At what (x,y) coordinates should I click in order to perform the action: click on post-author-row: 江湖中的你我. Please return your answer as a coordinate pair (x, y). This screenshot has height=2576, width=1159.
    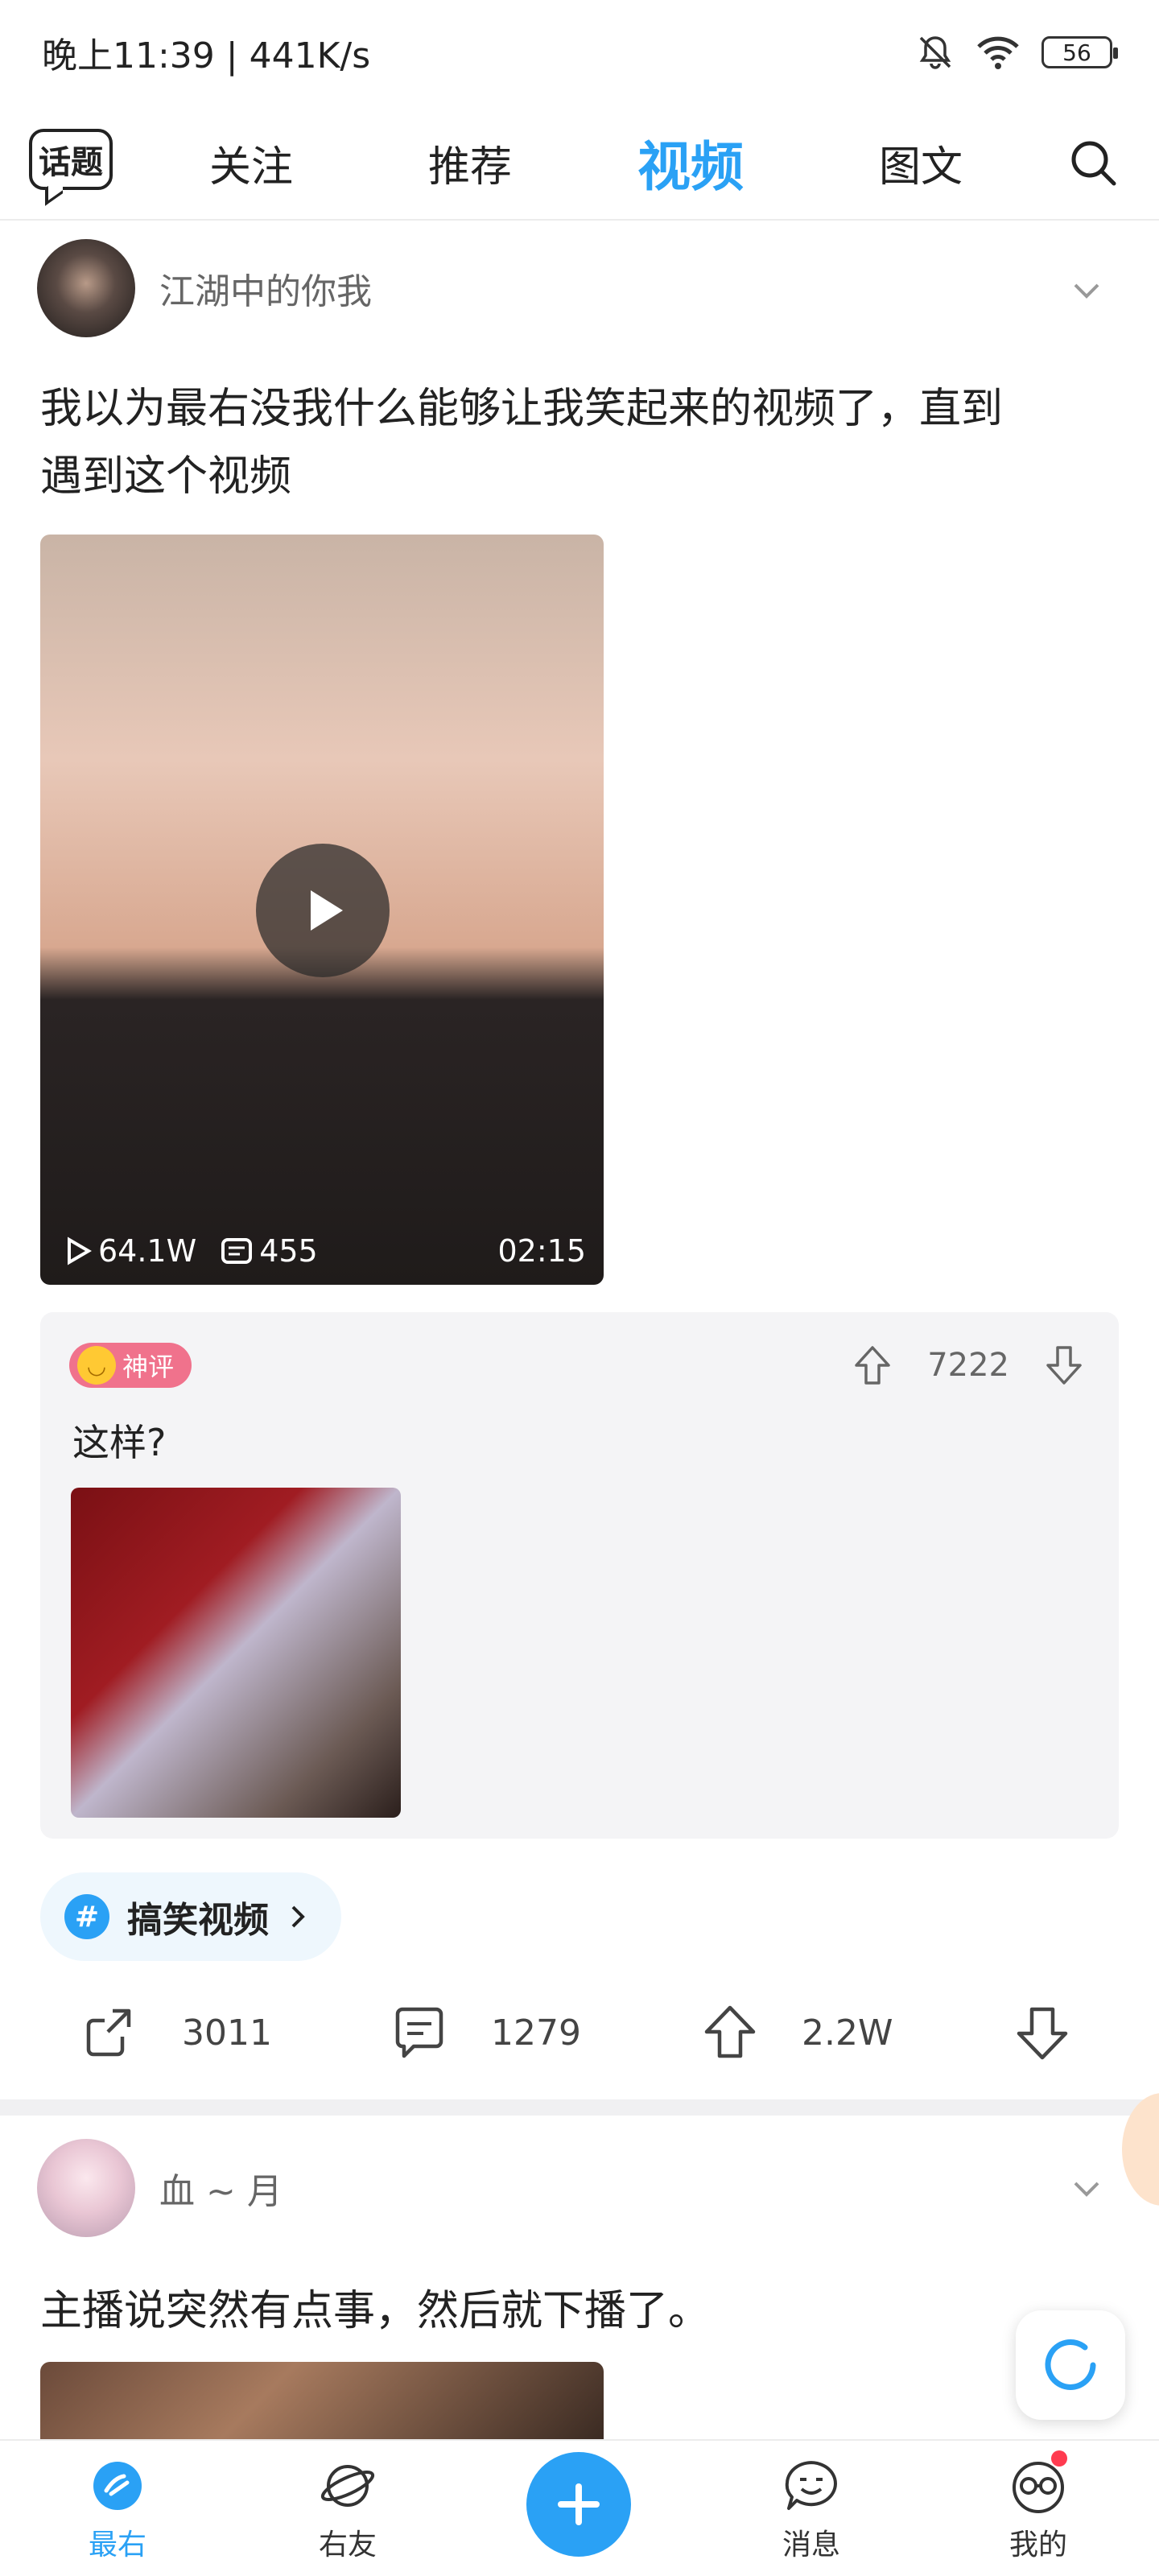
    Looking at the image, I should click on (204, 288).